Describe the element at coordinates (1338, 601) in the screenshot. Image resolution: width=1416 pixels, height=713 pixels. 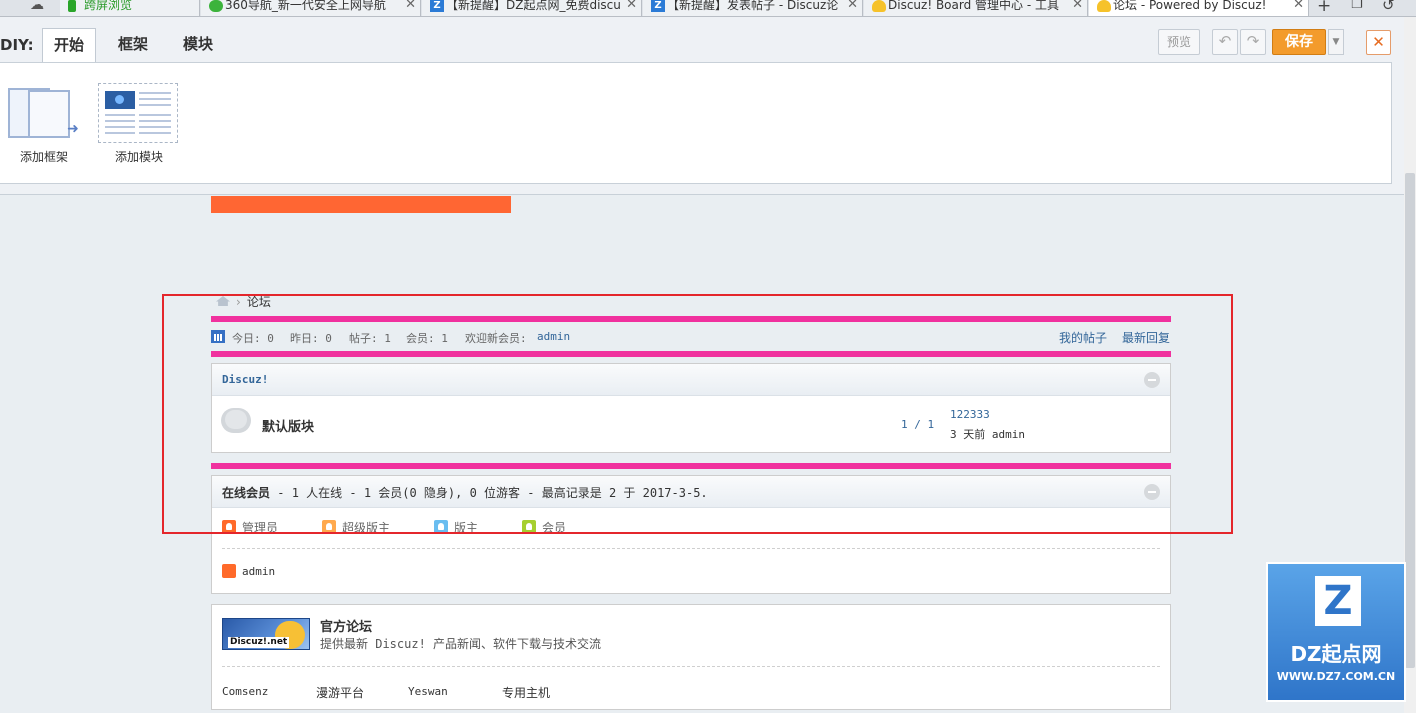
I see `watermark-badge: Z` at that location.